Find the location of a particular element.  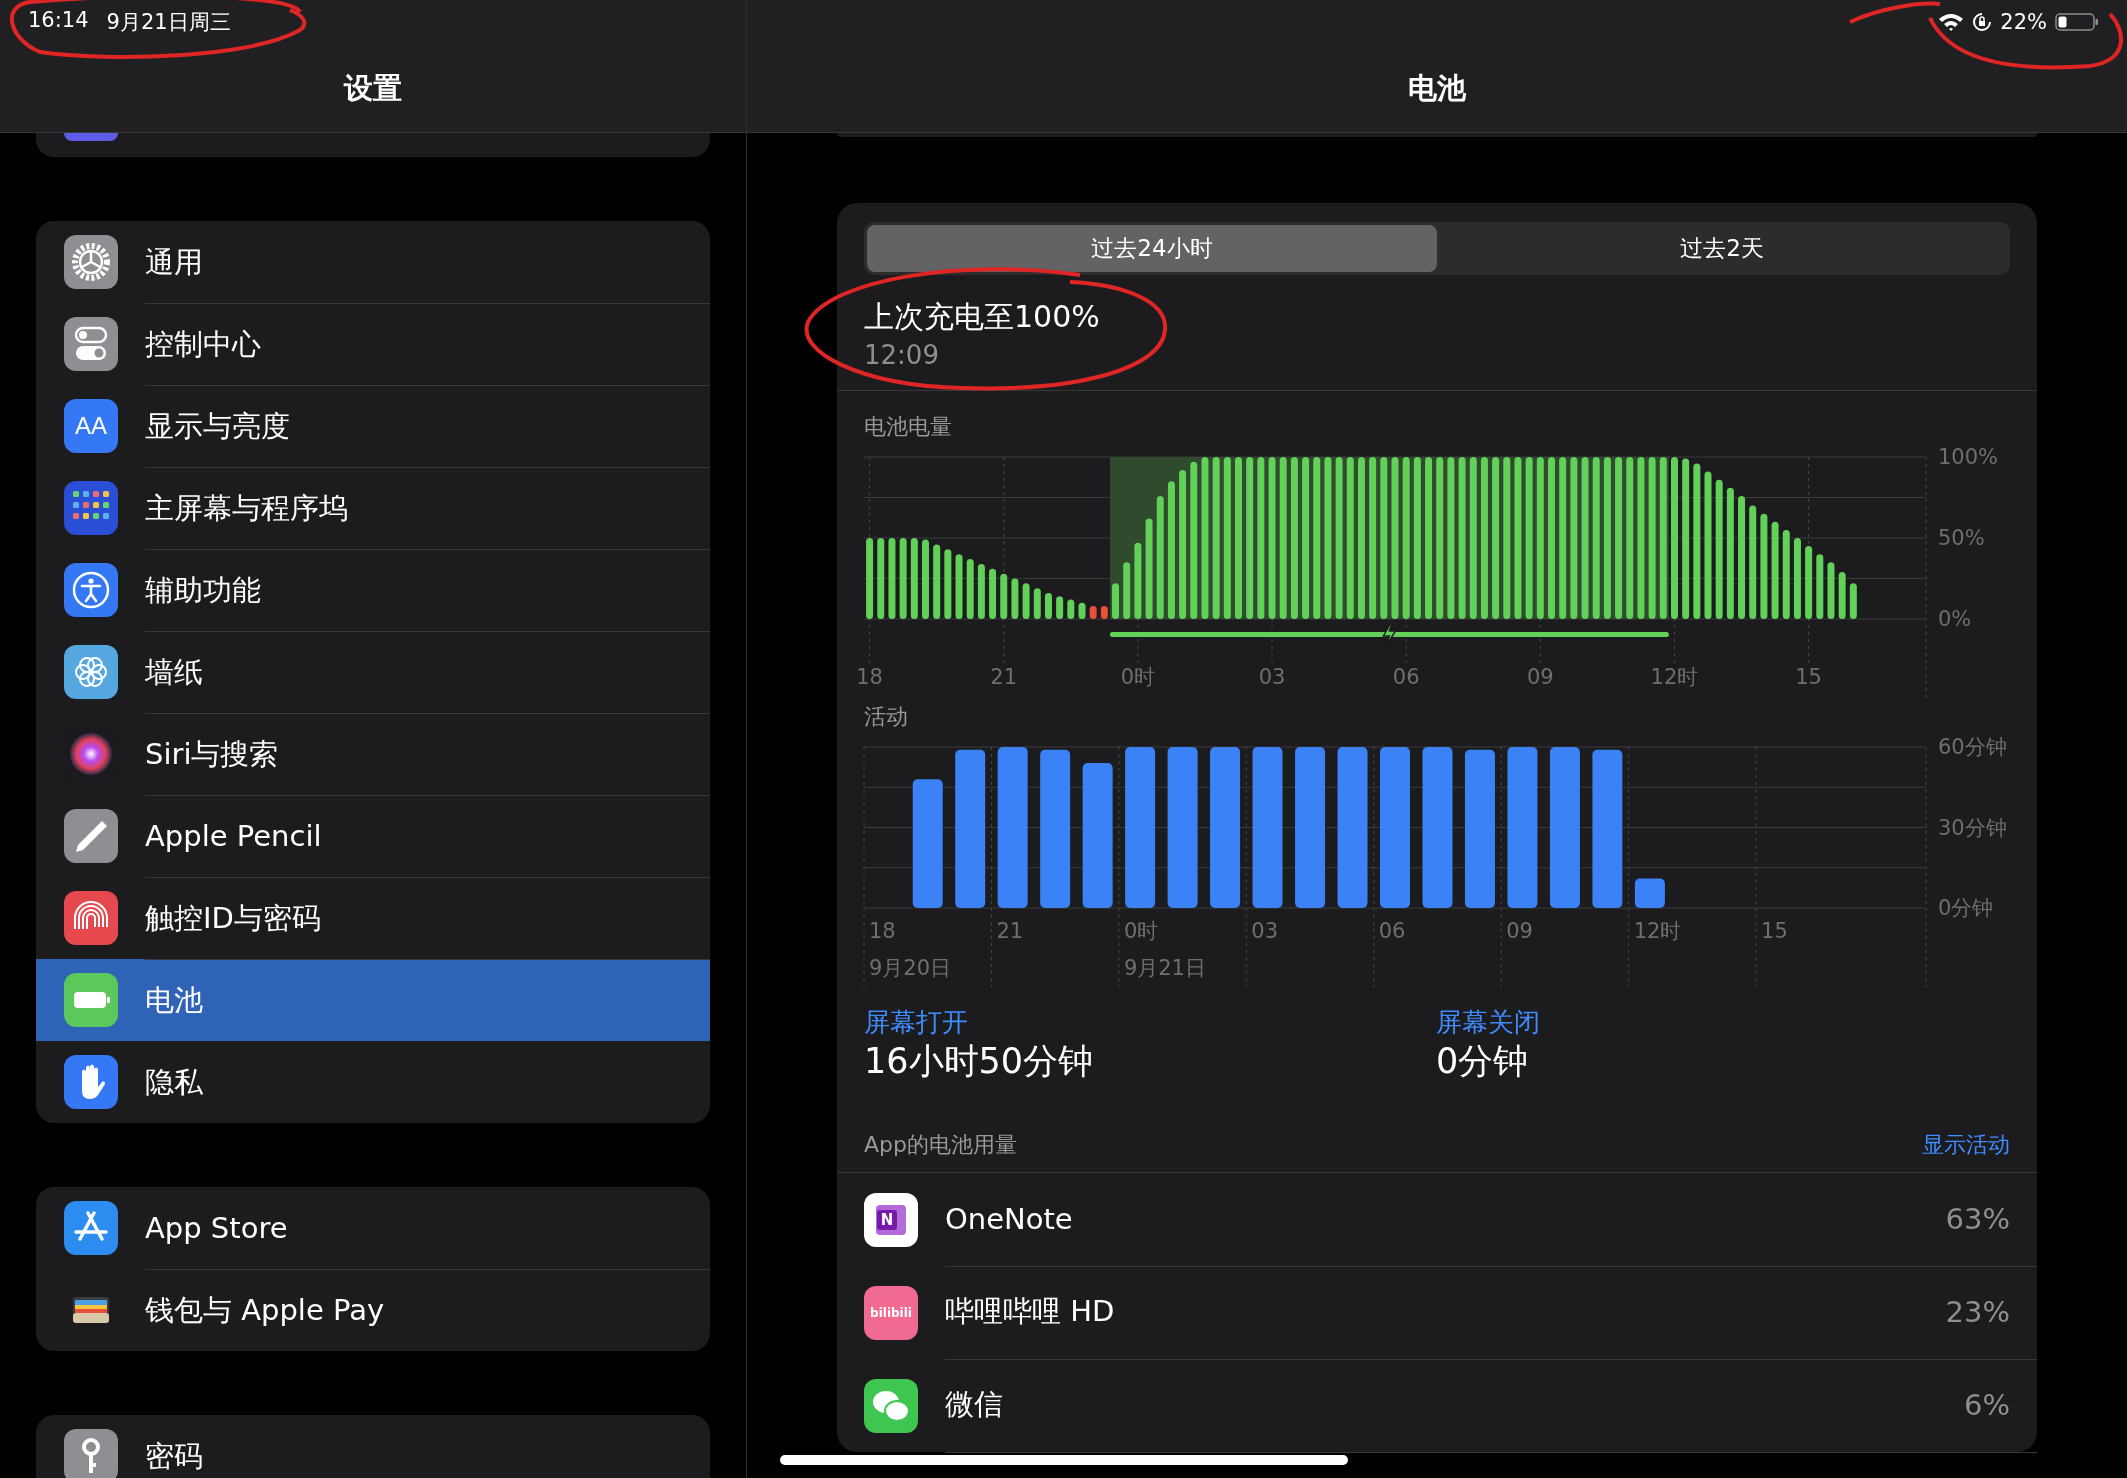

stat-label: 屏幕关闭 is located at coordinates (1488, 1022).